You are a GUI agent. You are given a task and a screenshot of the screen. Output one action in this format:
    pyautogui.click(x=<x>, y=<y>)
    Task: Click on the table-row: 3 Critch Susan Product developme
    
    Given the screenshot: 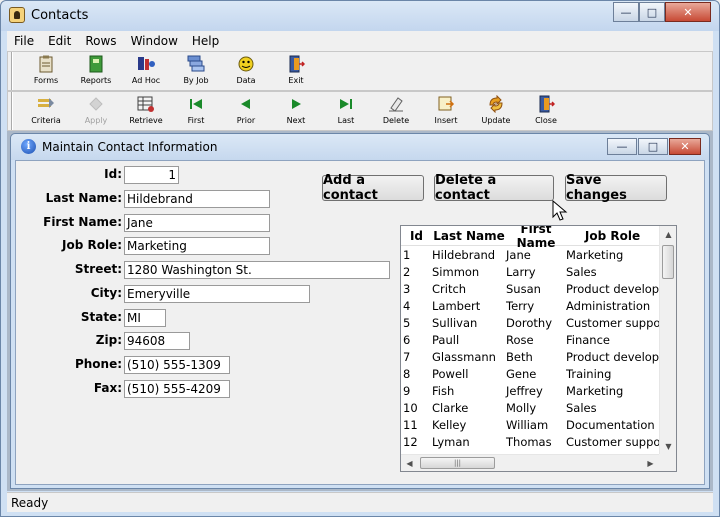 What is the action you would take?
    pyautogui.click(x=530, y=288)
    